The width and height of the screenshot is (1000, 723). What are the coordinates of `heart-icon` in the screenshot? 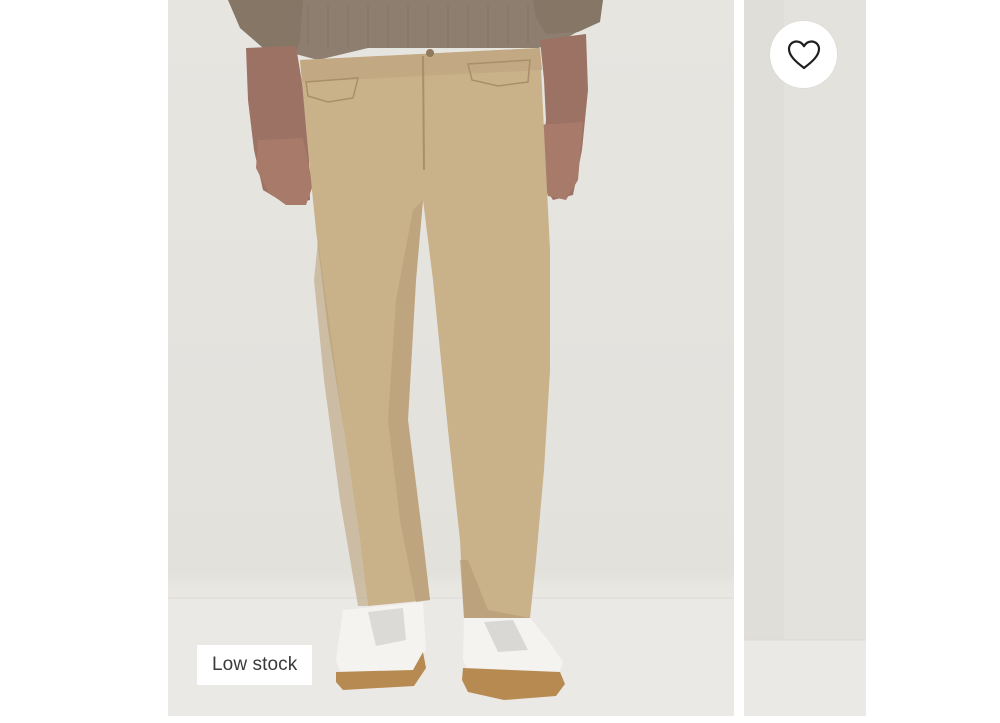 It's located at (803, 54).